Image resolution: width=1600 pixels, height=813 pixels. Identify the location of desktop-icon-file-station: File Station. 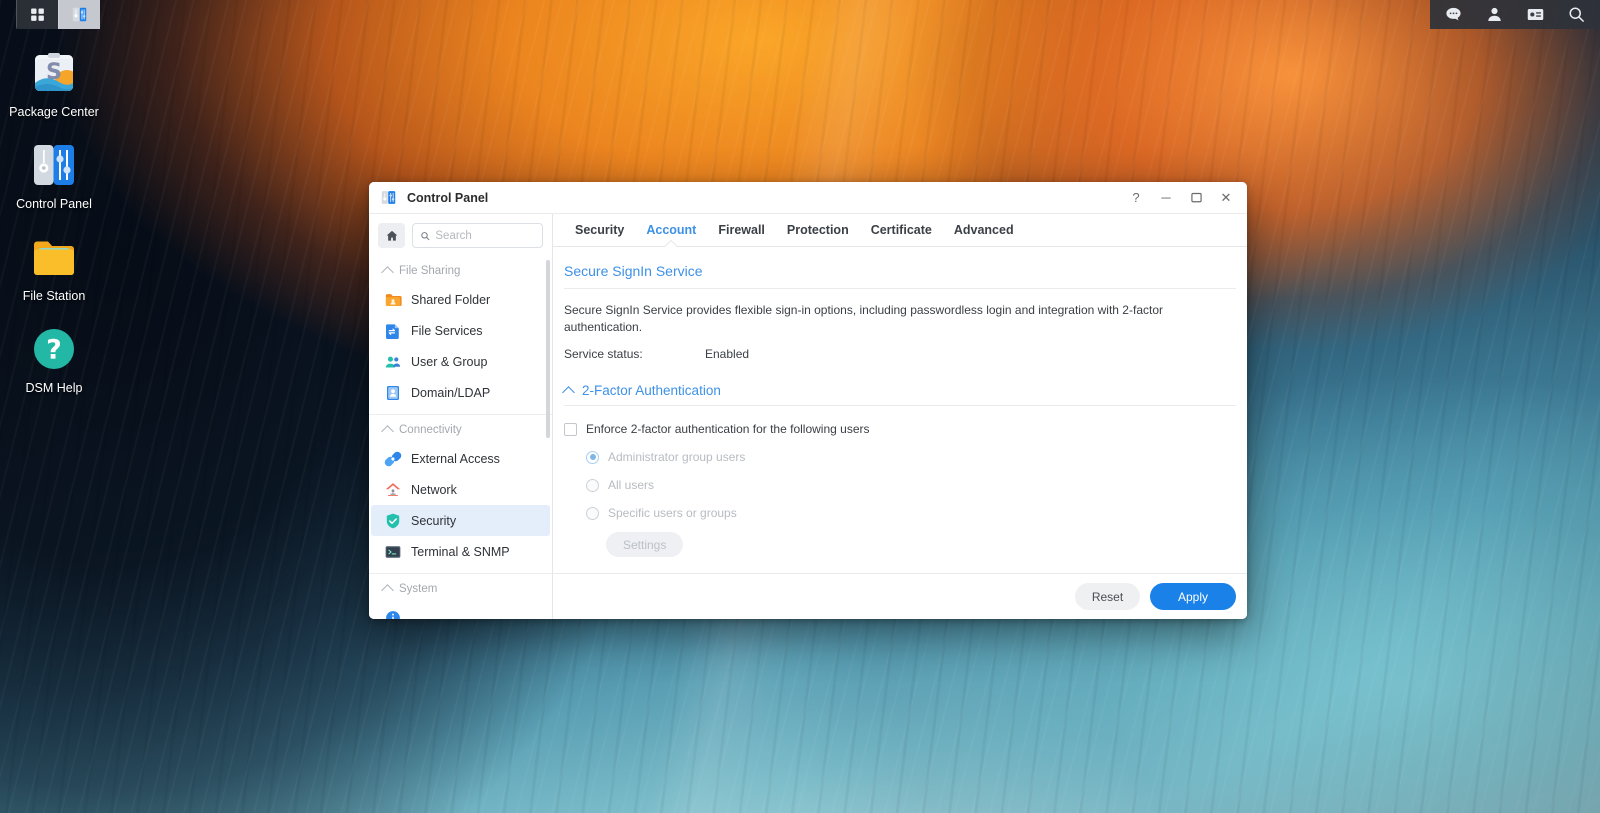
(54, 268).